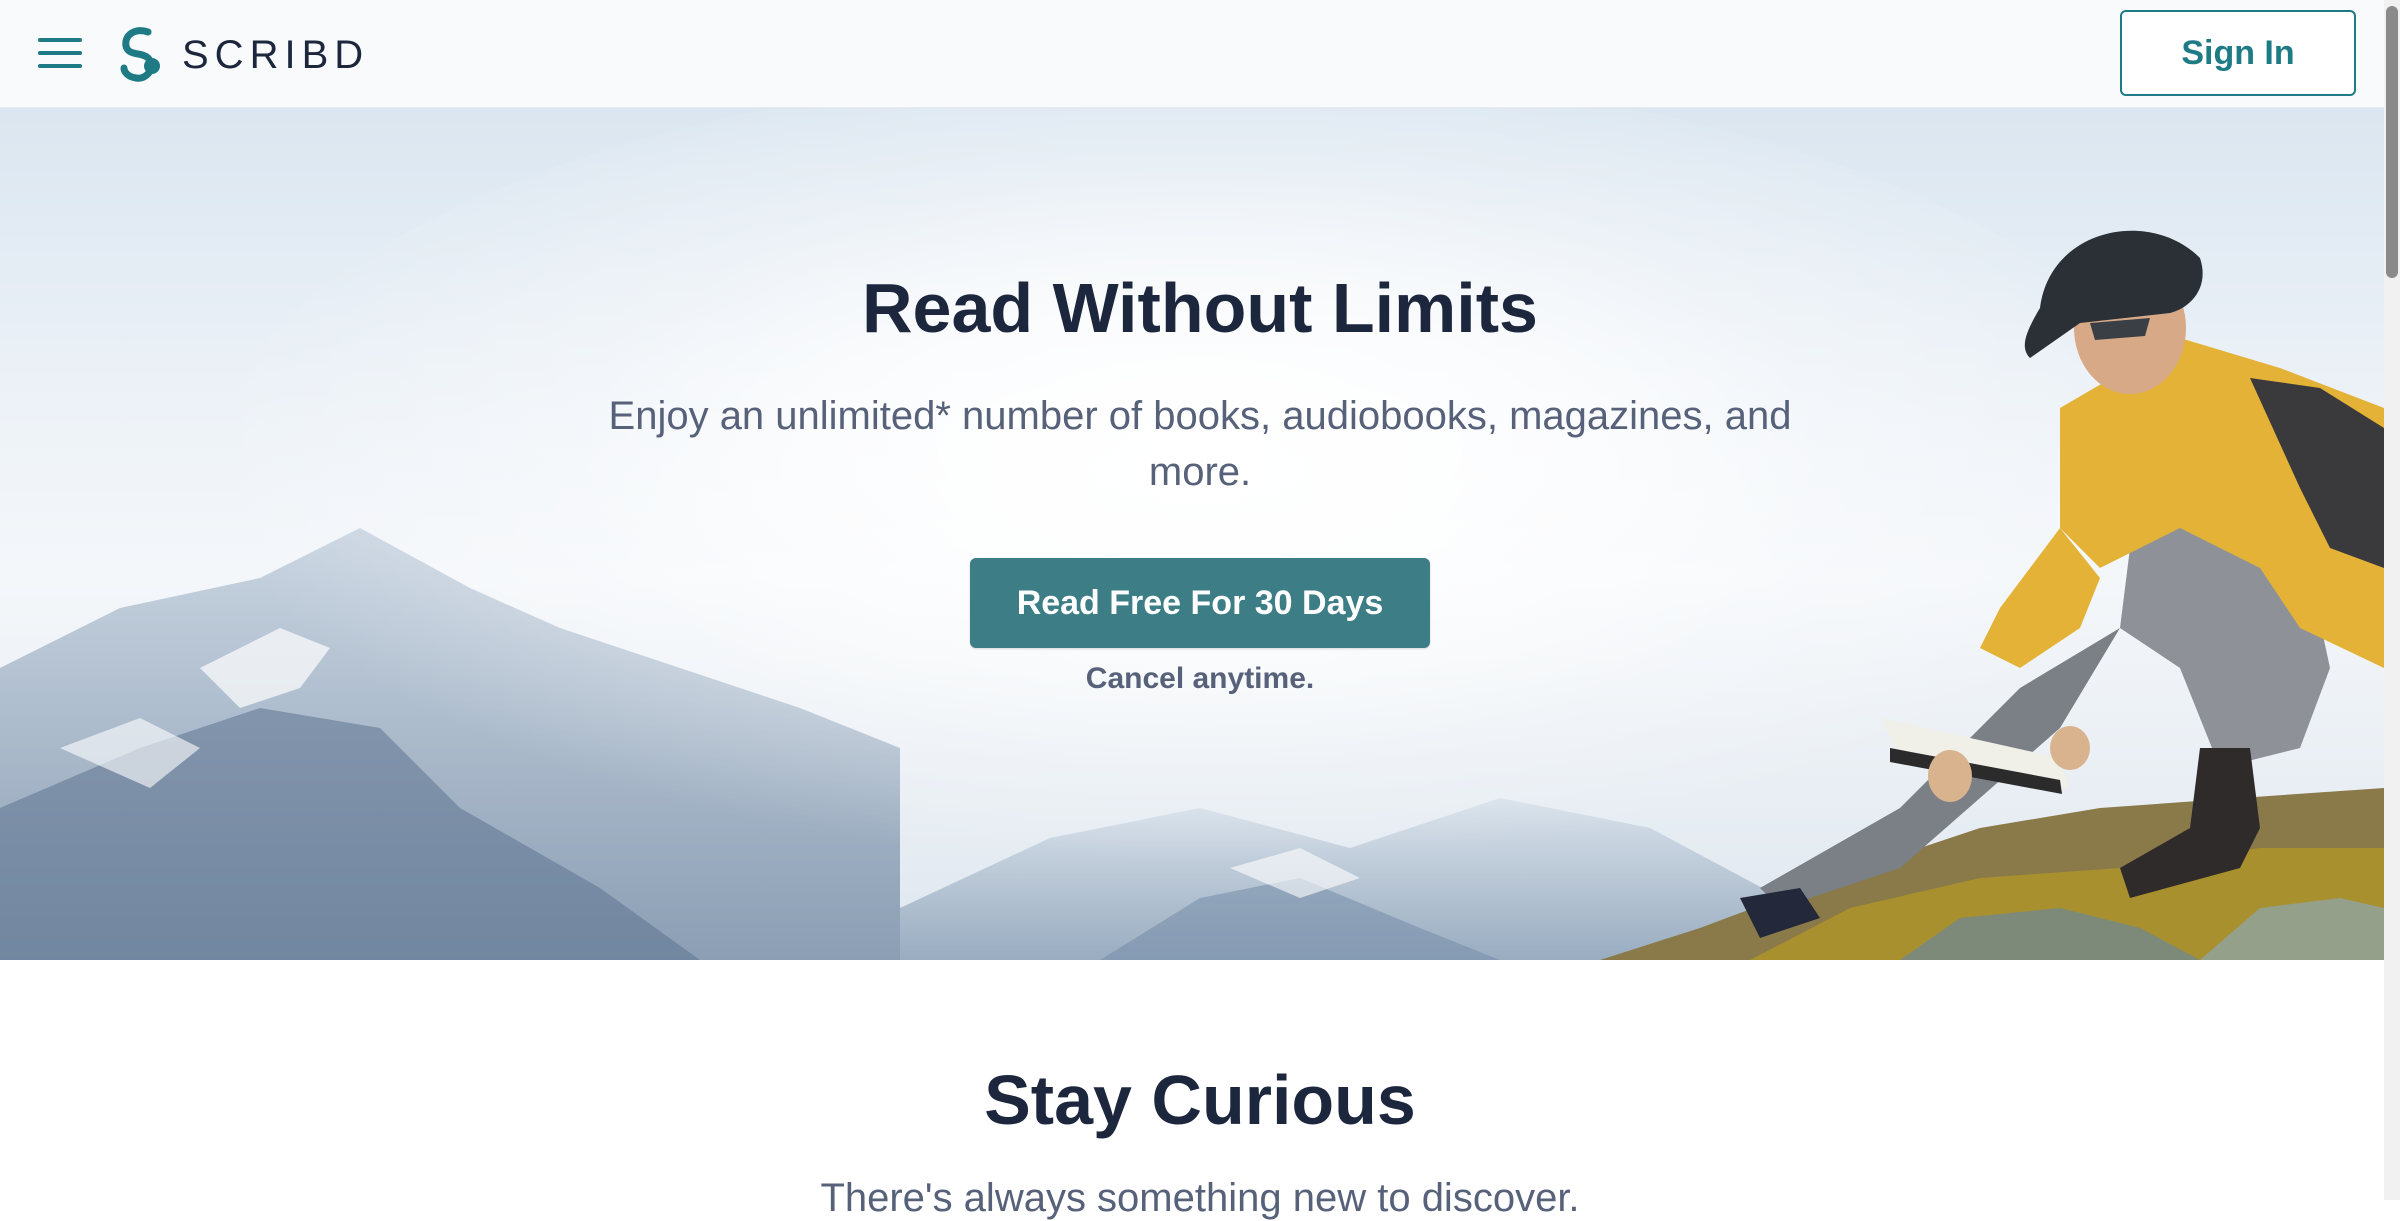 The width and height of the screenshot is (2400, 1221). What do you see at coordinates (2392, 142) in the screenshot?
I see `scrollbar-thumb` at bounding box center [2392, 142].